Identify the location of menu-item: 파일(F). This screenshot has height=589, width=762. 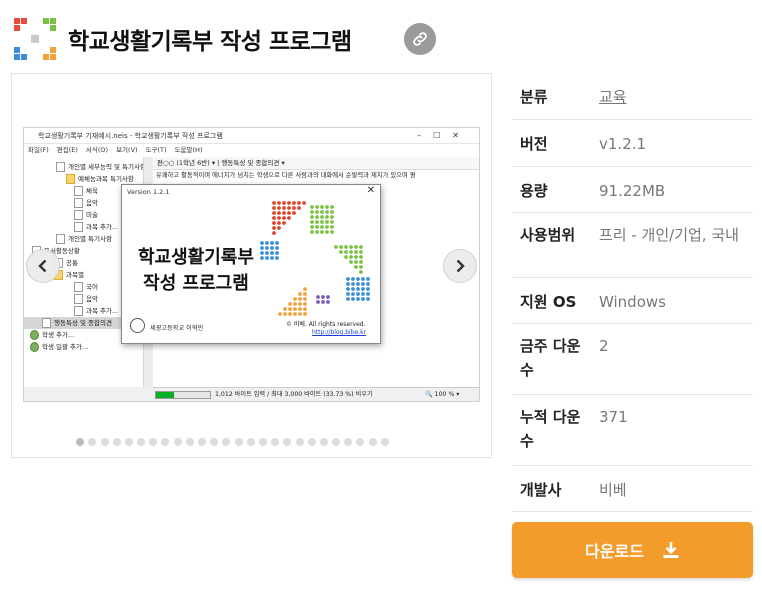
(38, 150).